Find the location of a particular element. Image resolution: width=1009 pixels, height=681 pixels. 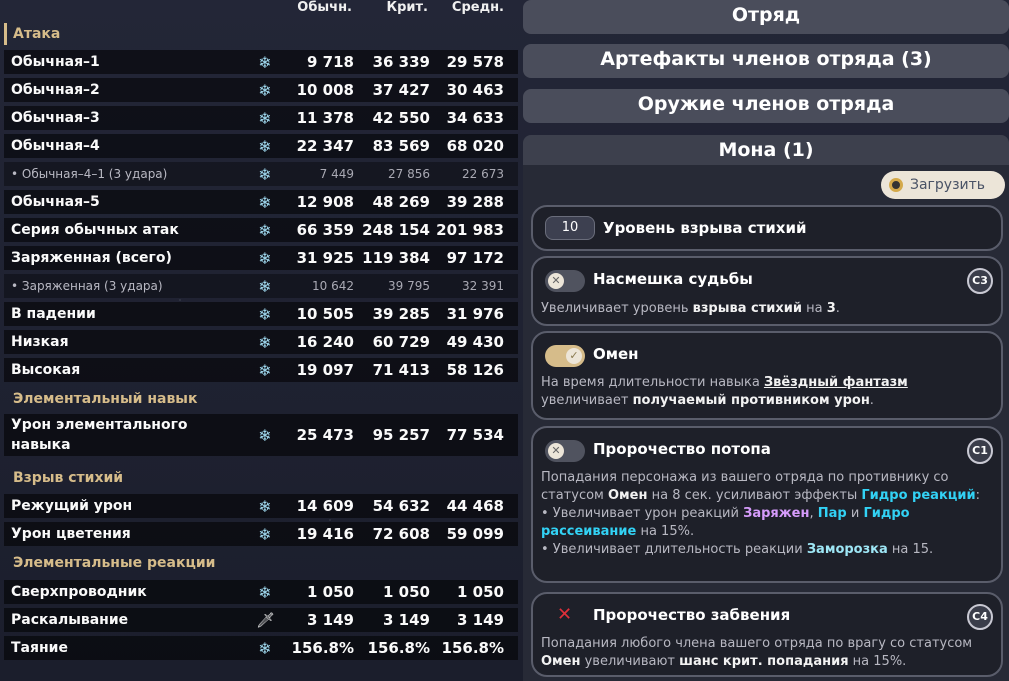

value-normal: 16 240 is located at coordinates (325, 342).